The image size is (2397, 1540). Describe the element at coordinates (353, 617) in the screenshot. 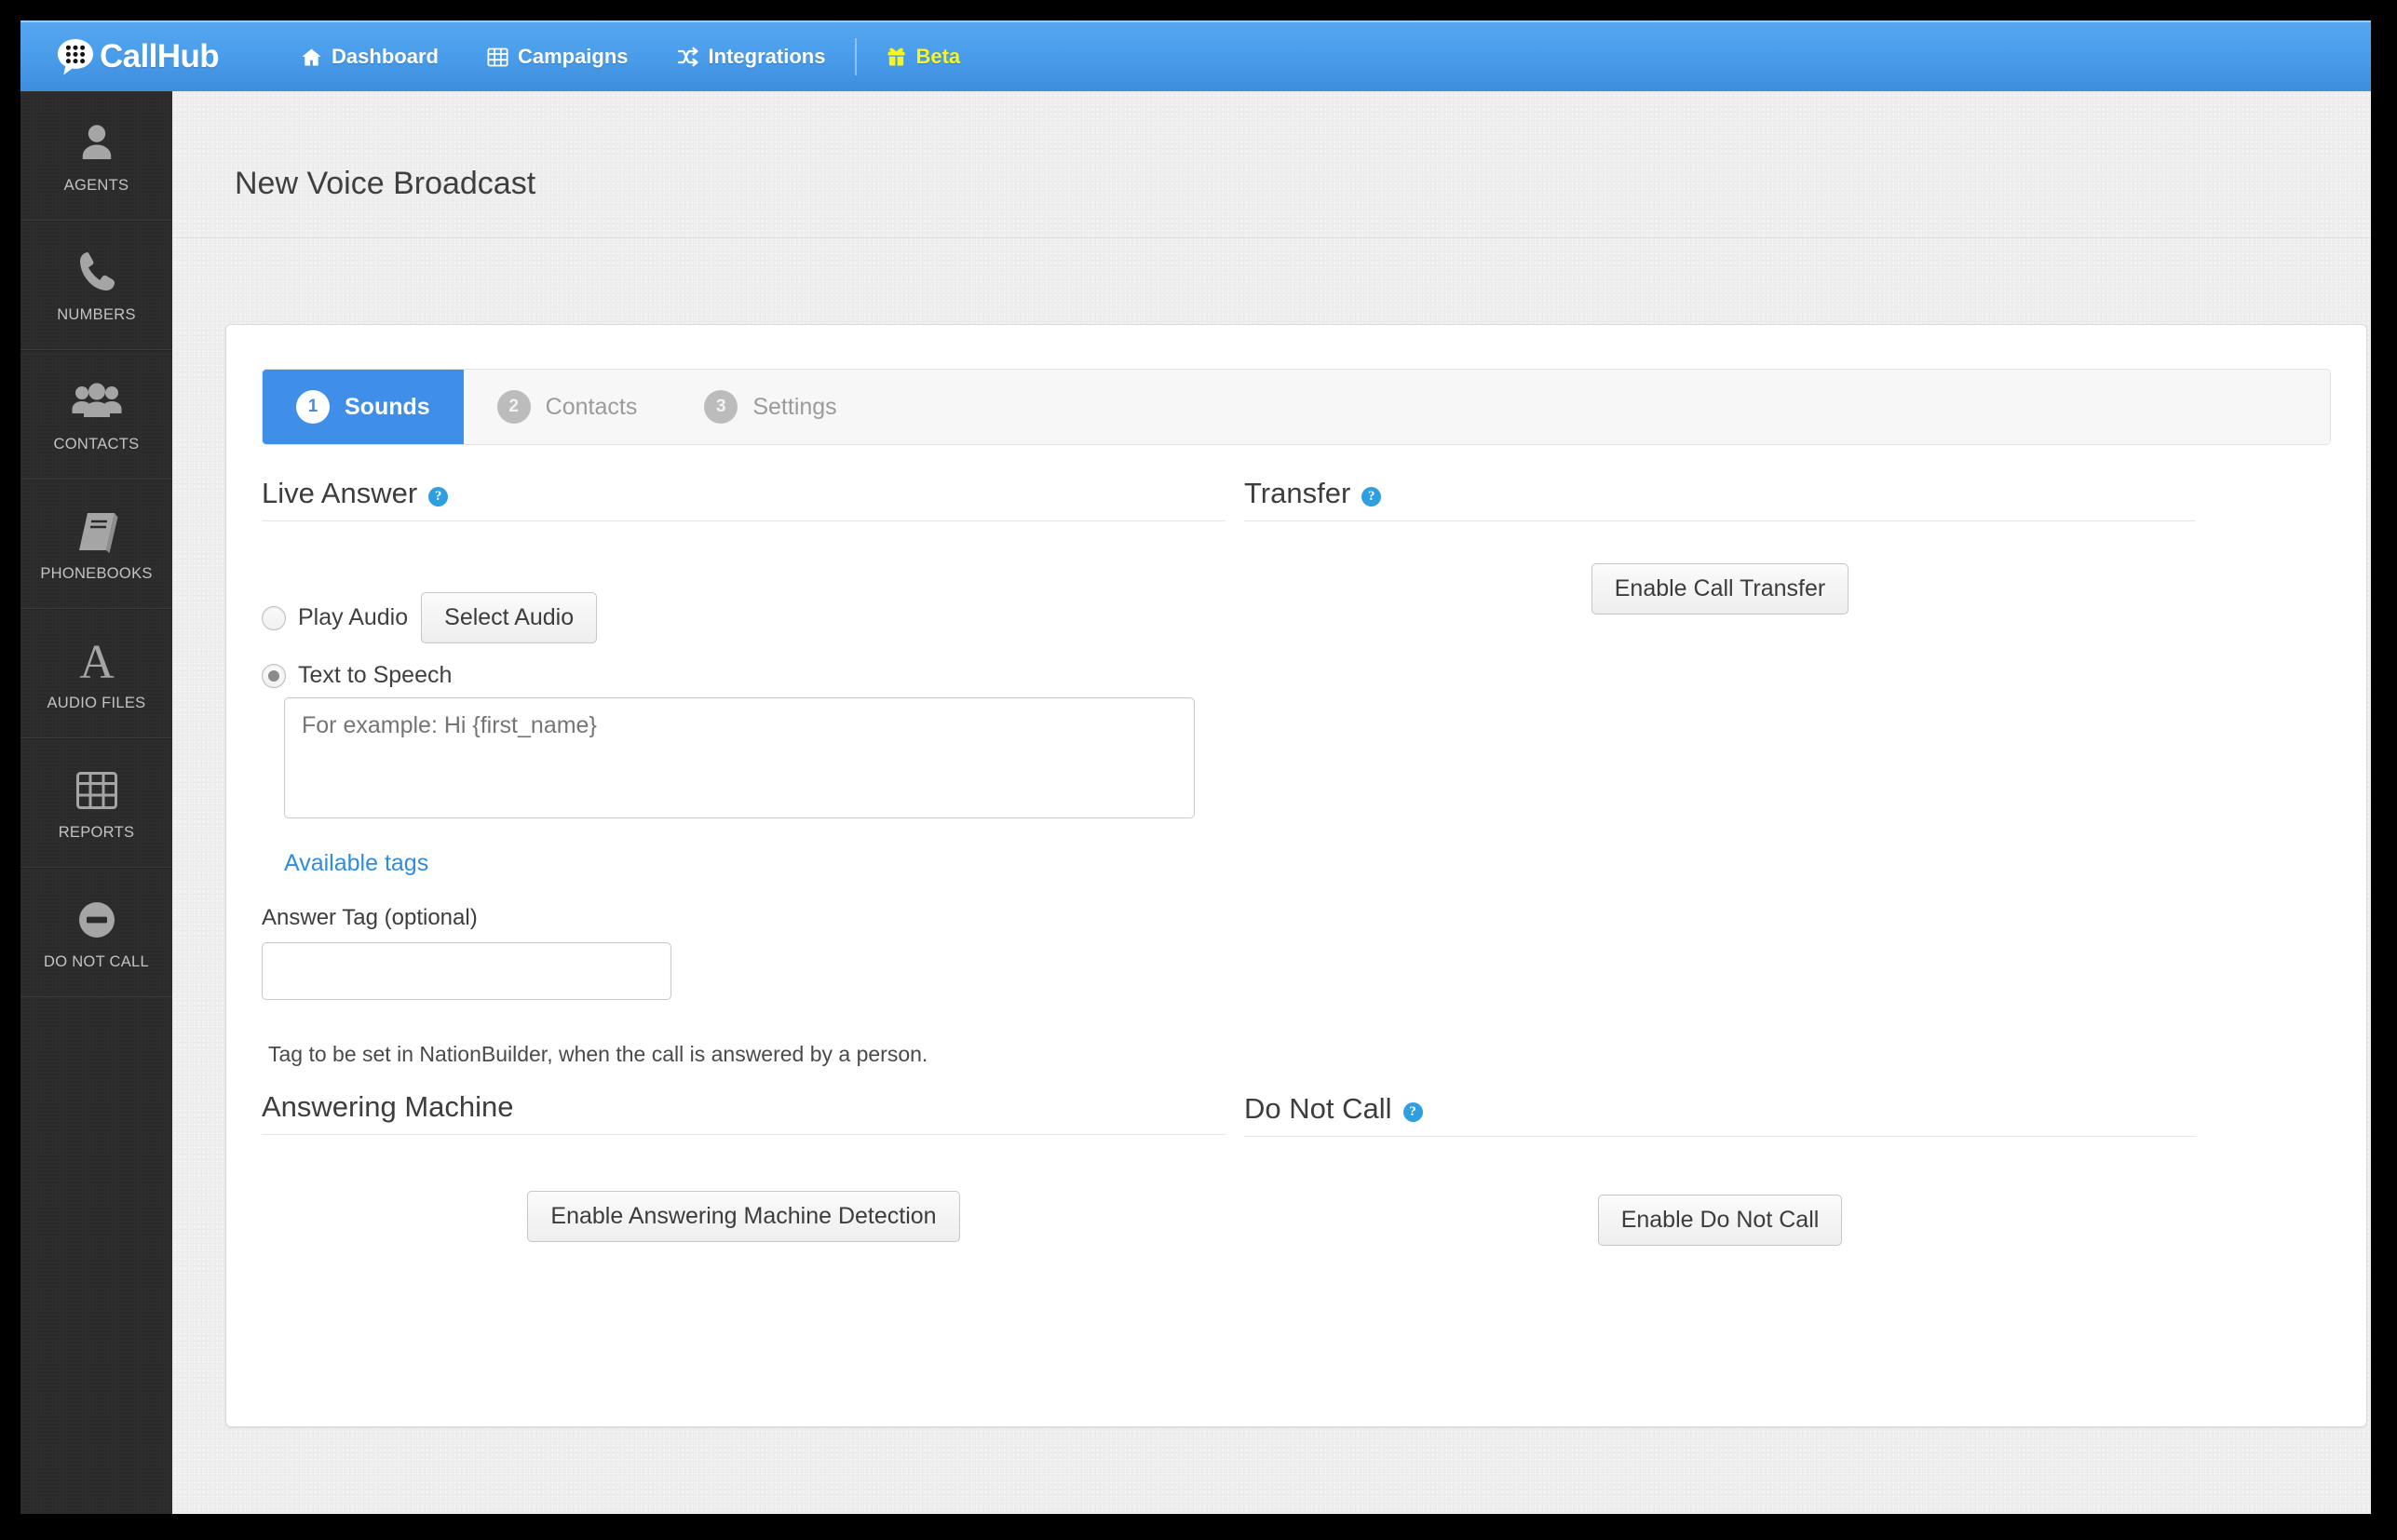

I see `play-audio-label: Play Audio` at that location.